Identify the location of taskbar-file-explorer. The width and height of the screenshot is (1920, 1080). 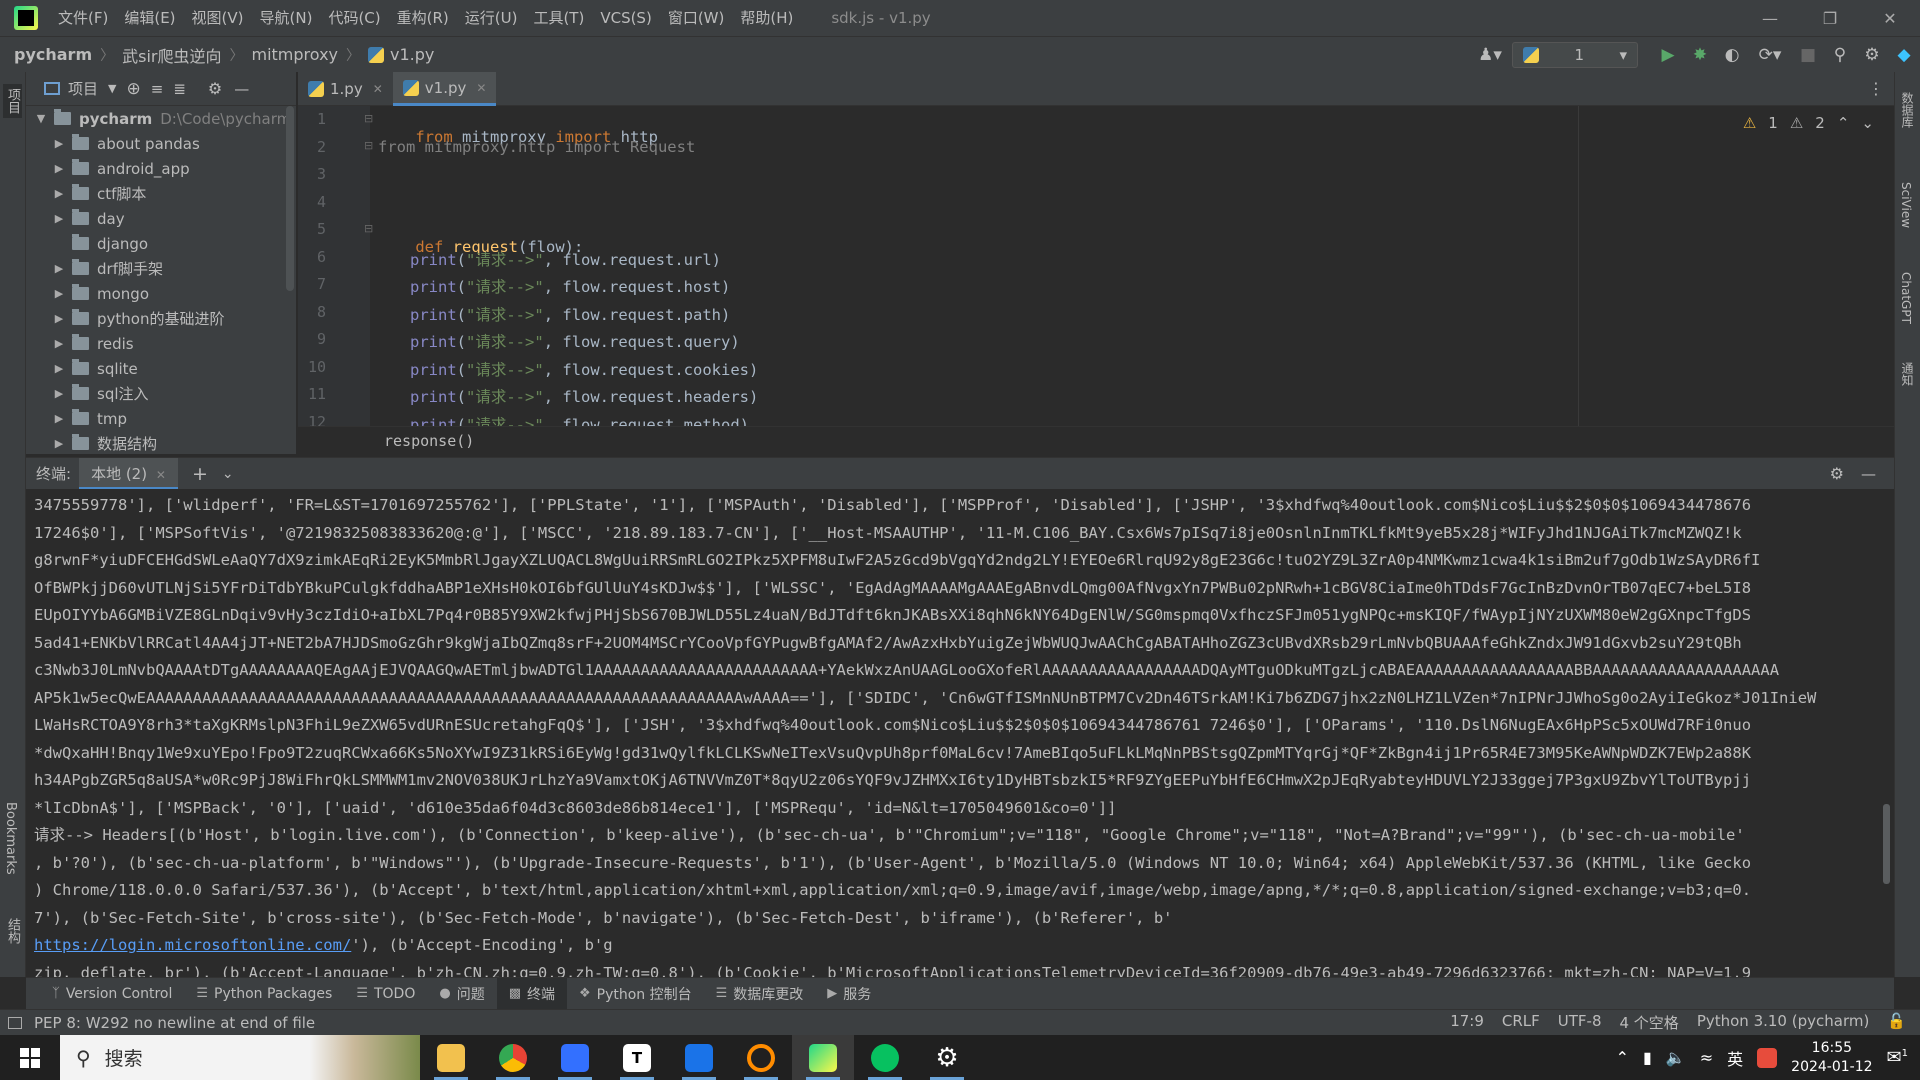
(451, 1057).